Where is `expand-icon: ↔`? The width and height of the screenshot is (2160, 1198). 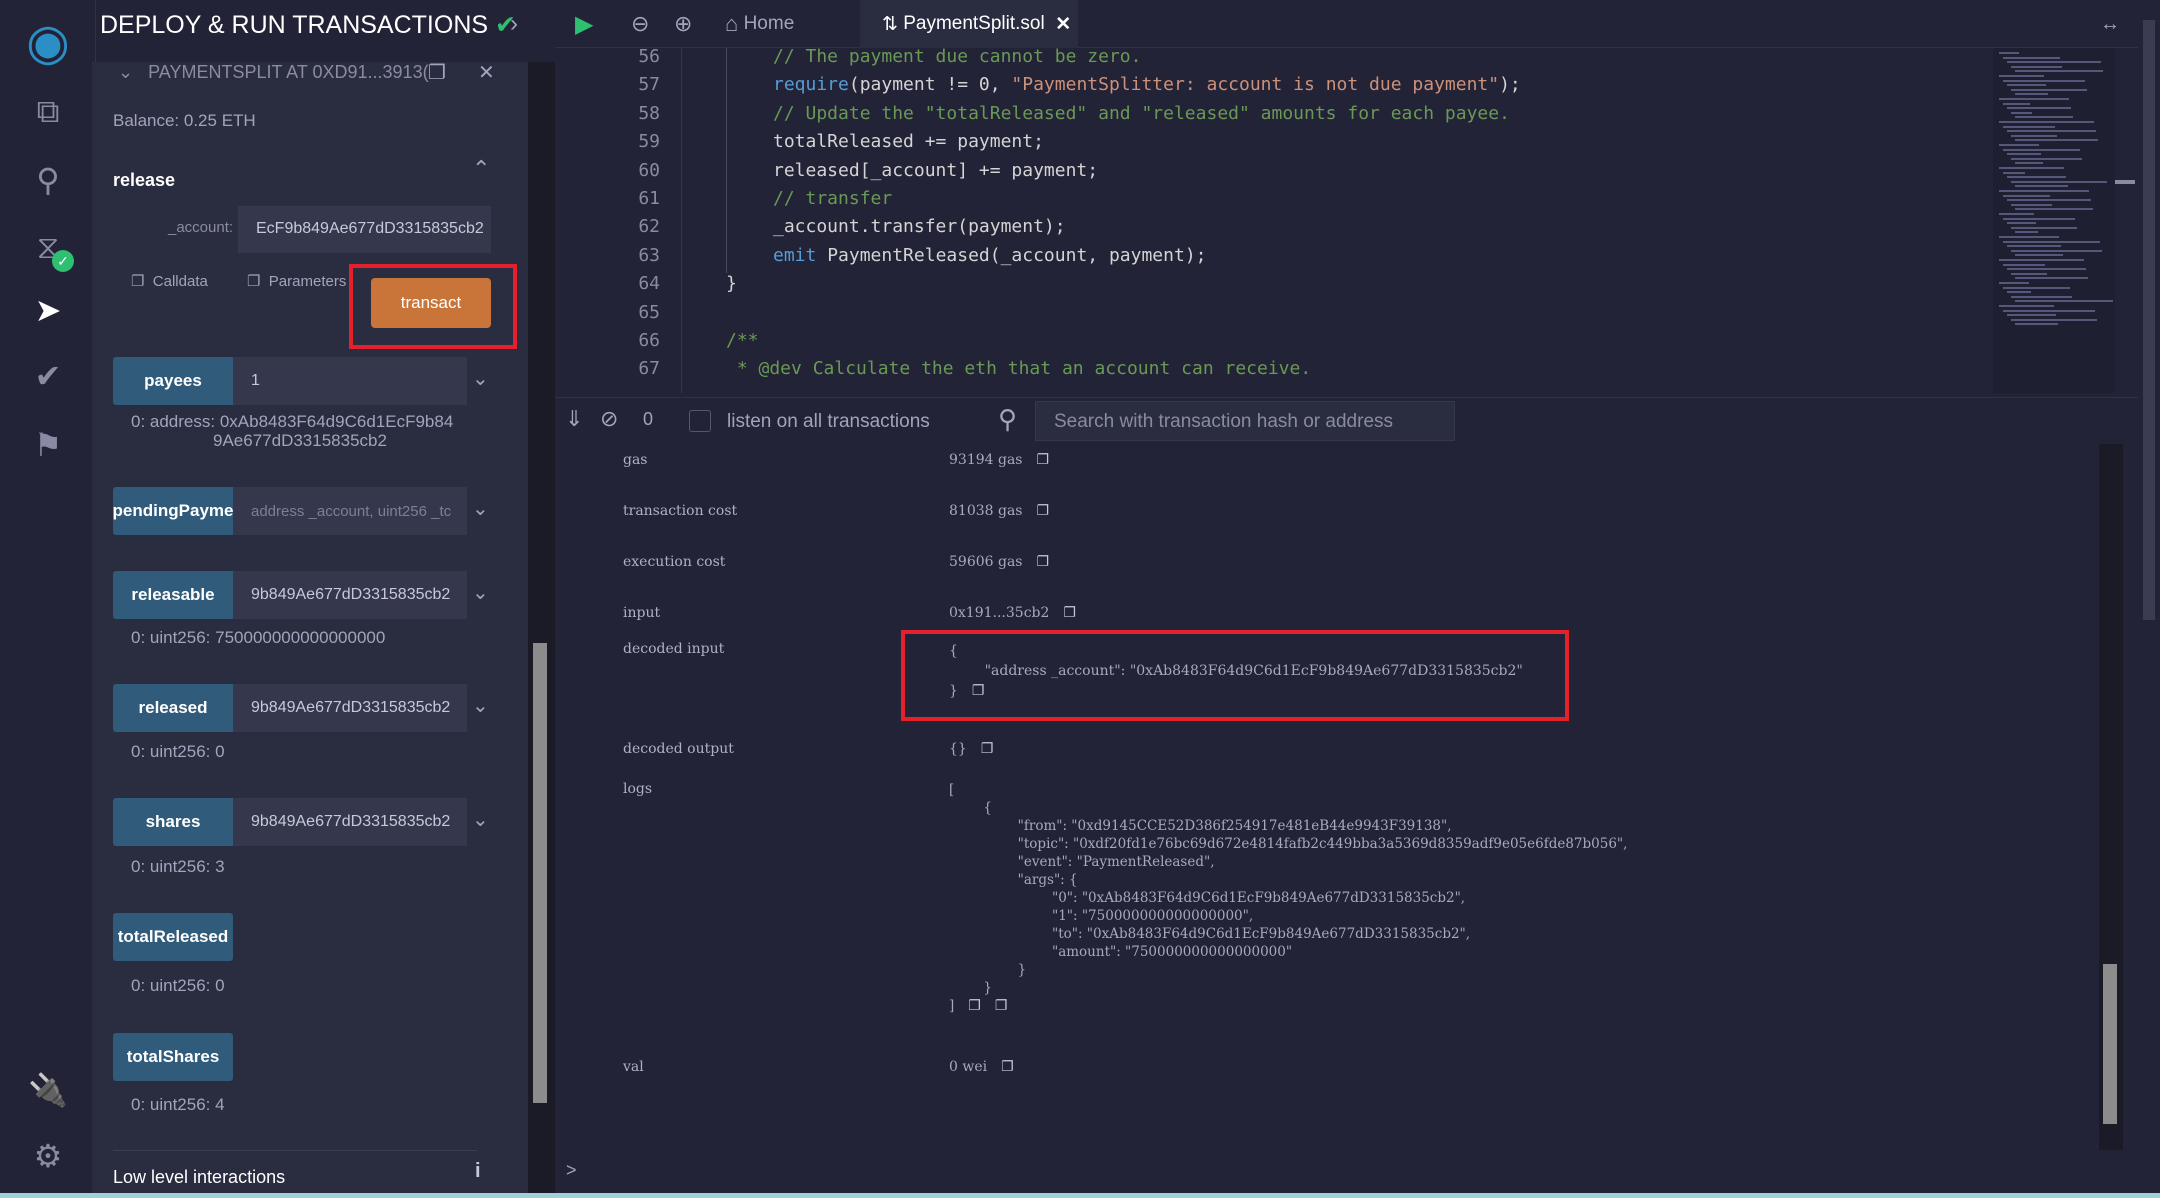
expand-icon: ↔ is located at coordinates (2110, 24).